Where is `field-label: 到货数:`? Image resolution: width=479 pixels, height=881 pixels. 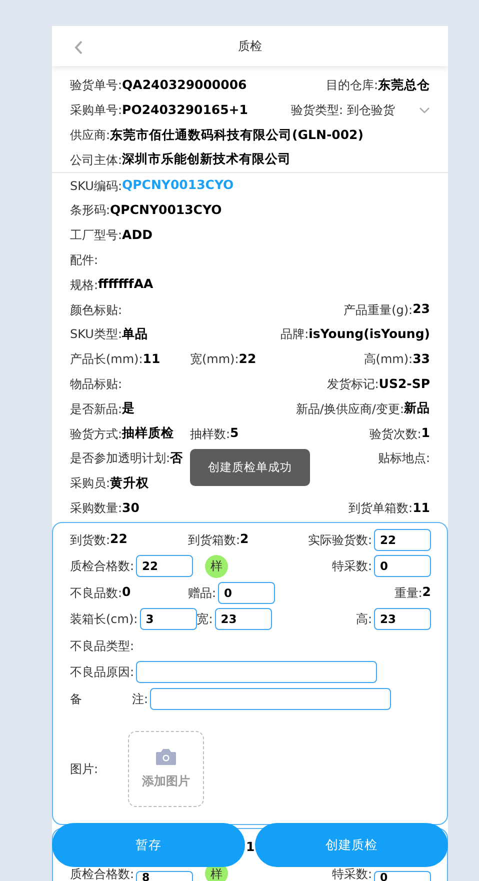
field-label: 到货数: is located at coordinates (90, 540).